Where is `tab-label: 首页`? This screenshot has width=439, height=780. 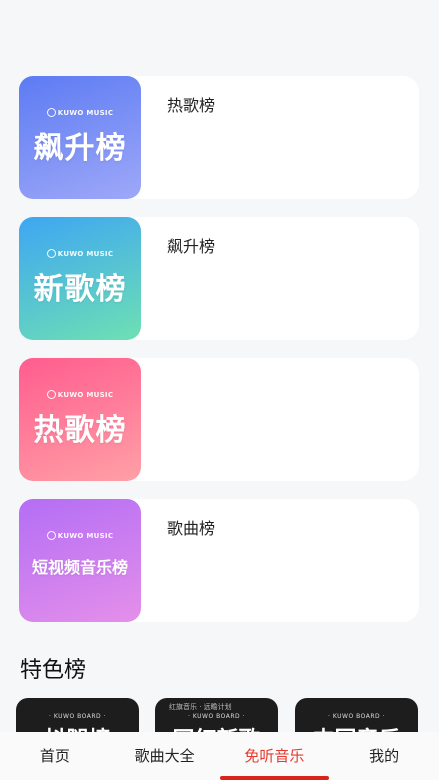 tab-label: 首页 is located at coordinates (54, 756).